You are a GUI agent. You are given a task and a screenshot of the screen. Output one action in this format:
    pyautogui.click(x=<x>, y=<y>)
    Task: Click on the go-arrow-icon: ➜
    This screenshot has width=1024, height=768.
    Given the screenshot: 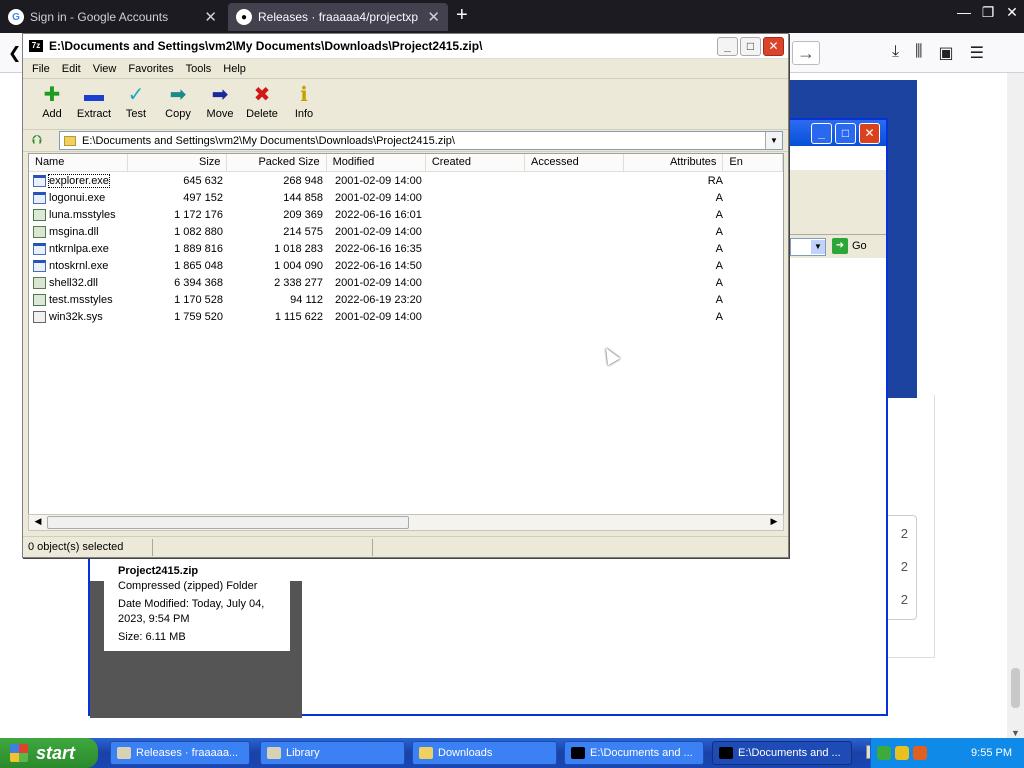 What is the action you would take?
    pyautogui.click(x=840, y=246)
    